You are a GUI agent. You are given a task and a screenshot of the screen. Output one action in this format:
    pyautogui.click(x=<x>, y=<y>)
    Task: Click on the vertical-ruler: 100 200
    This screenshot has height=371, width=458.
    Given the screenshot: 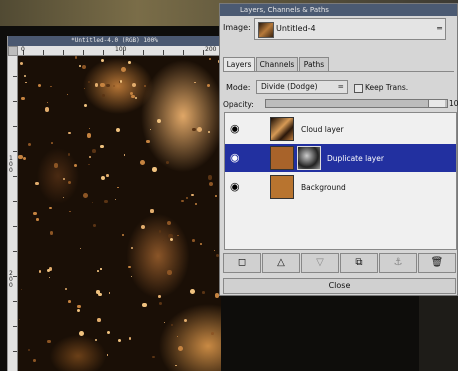 What is the action you would take?
    pyautogui.click(x=13, y=213)
    